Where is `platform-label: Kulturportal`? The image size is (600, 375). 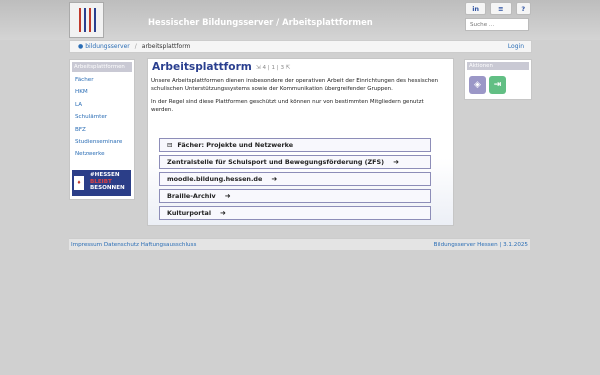
platform-label: Kulturportal is located at coordinates (189, 213).